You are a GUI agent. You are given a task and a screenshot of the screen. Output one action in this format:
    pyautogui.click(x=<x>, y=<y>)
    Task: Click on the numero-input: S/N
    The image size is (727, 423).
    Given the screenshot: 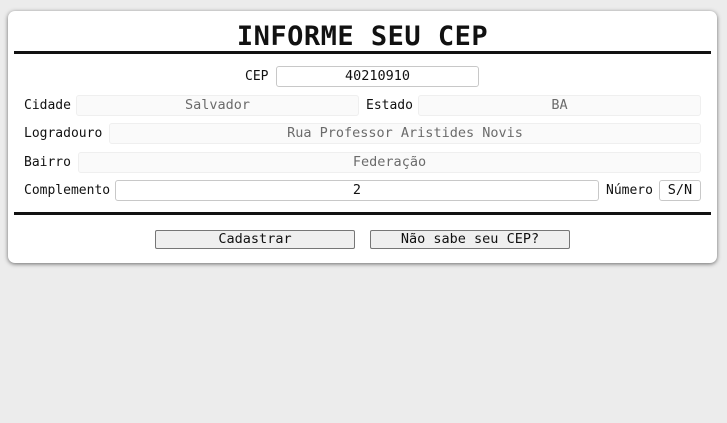 What is the action you would take?
    pyautogui.click(x=680, y=190)
    